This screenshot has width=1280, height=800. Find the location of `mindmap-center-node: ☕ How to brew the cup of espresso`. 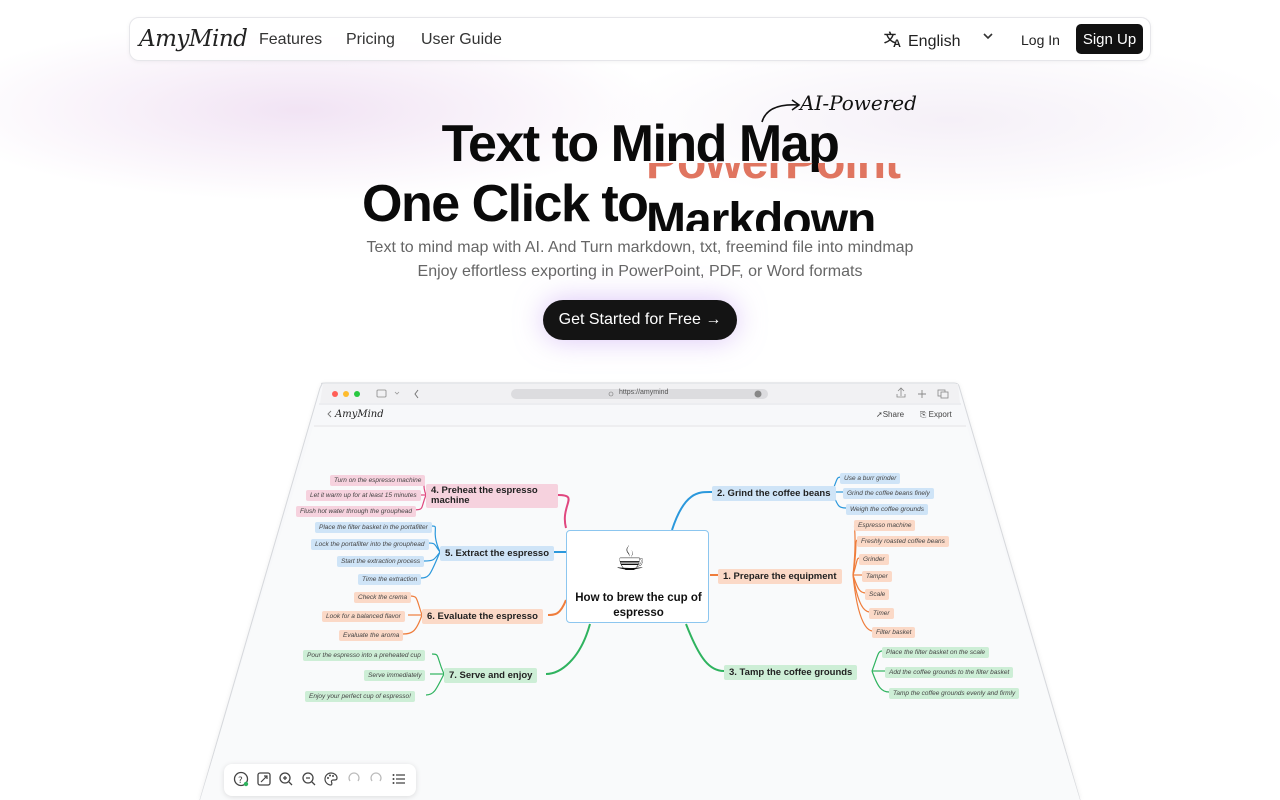

mindmap-center-node: ☕ How to brew the cup of espresso is located at coordinates (637, 576).